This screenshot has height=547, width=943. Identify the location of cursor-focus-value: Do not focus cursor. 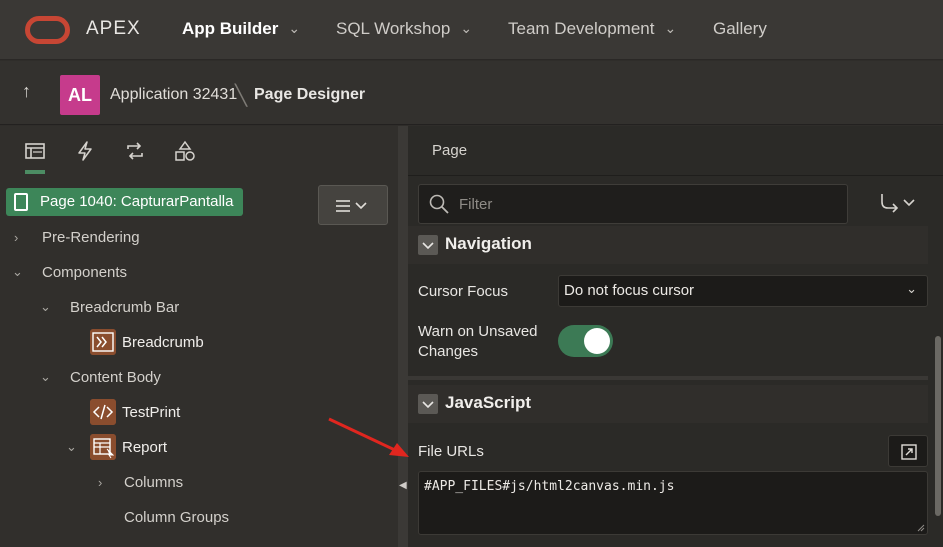
(629, 290).